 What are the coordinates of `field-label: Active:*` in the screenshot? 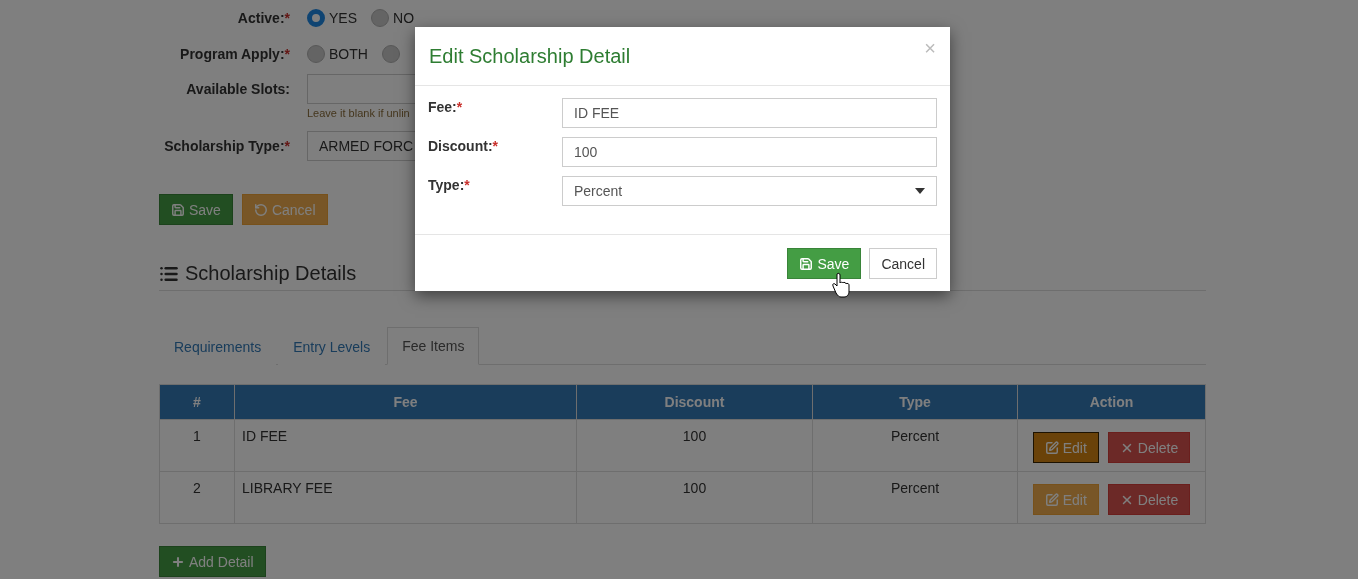 It's located at (263, 18).